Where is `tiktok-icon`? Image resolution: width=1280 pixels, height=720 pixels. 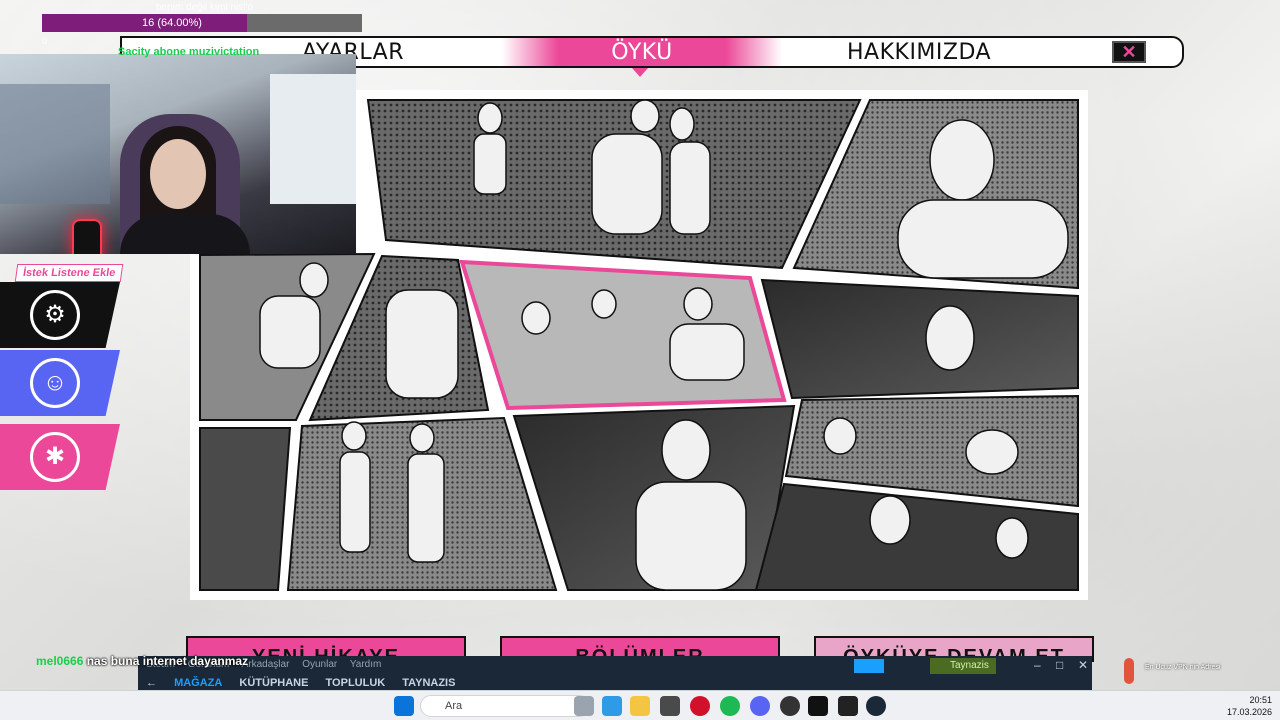 tiktok-icon is located at coordinates (818, 706).